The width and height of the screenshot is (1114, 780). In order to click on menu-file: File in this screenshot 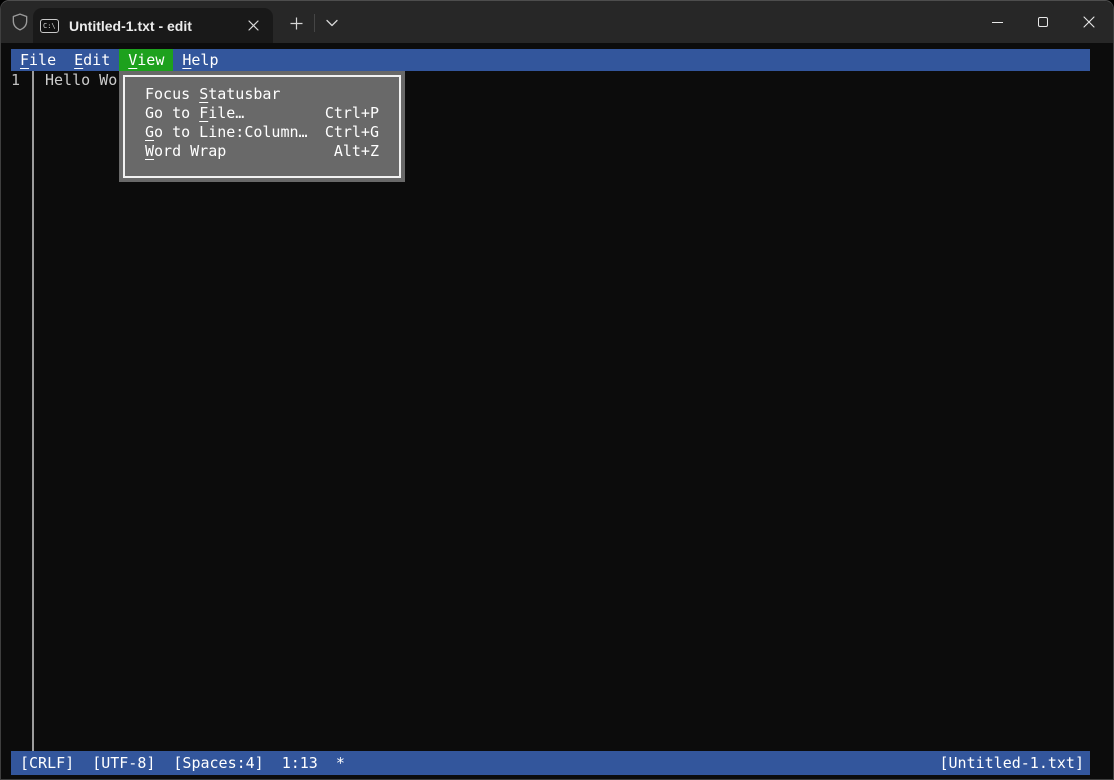, I will do `click(38, 60)`.